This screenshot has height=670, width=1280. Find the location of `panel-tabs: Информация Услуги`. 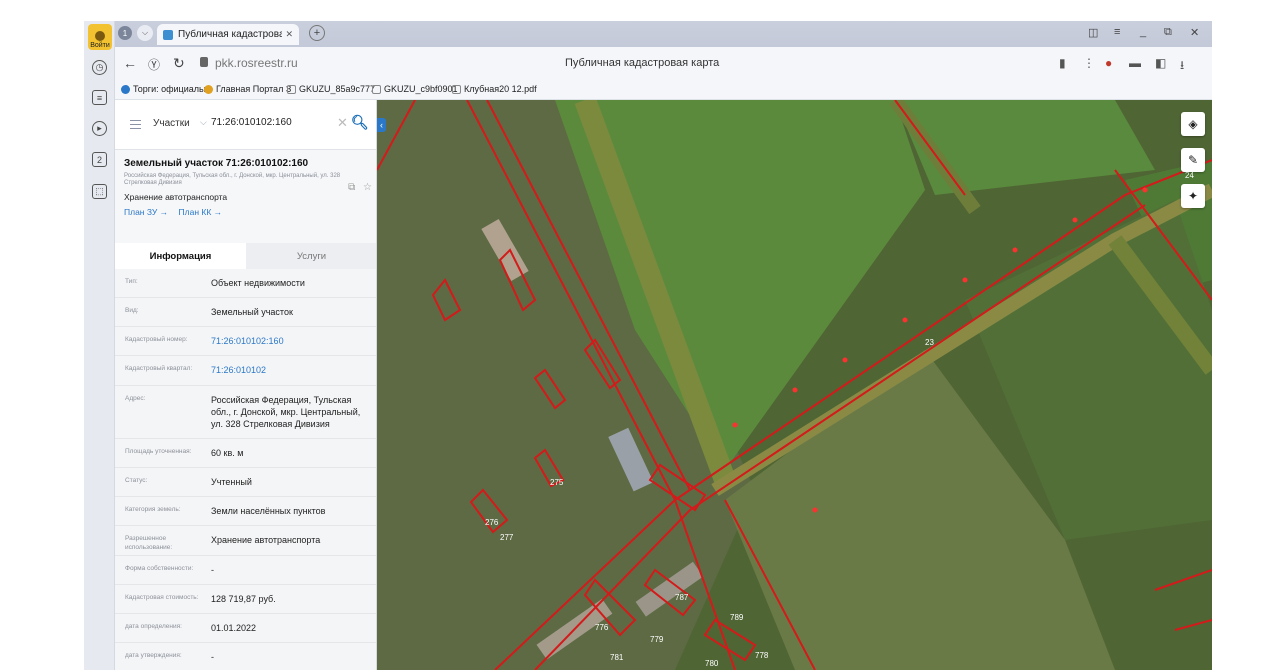

panel-tabs: Информация Услуги is located at coordinates (245, 256).